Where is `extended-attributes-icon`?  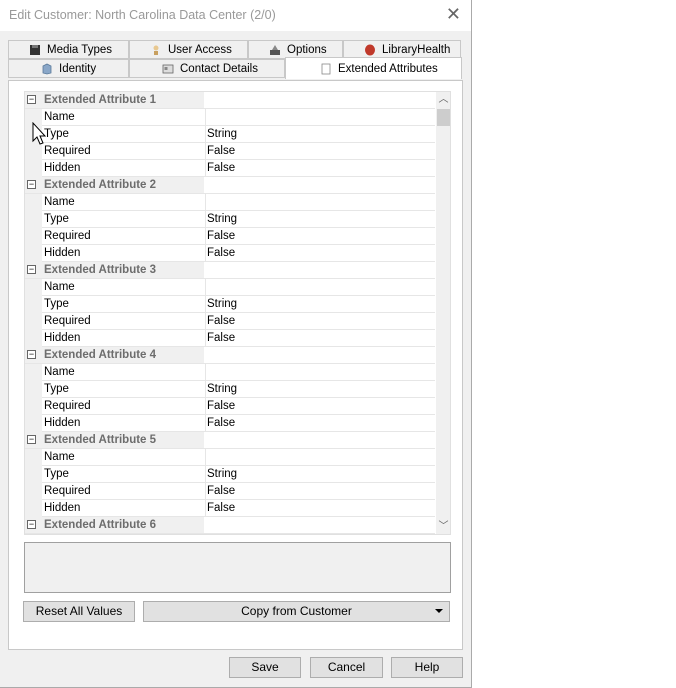 extended-attributes-icon is located at coordinates (326, 68).